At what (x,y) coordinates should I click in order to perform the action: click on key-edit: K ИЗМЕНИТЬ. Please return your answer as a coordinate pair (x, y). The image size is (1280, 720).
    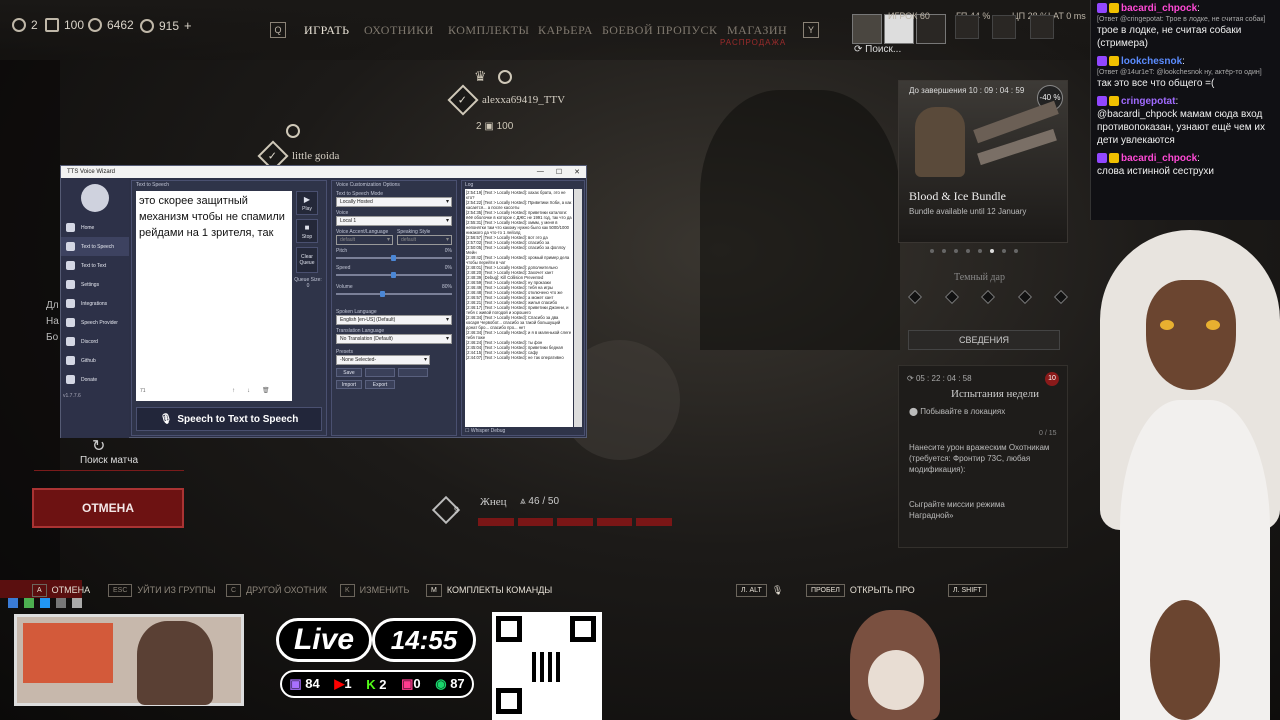
    Looking at the image, I should click on (374, 590).